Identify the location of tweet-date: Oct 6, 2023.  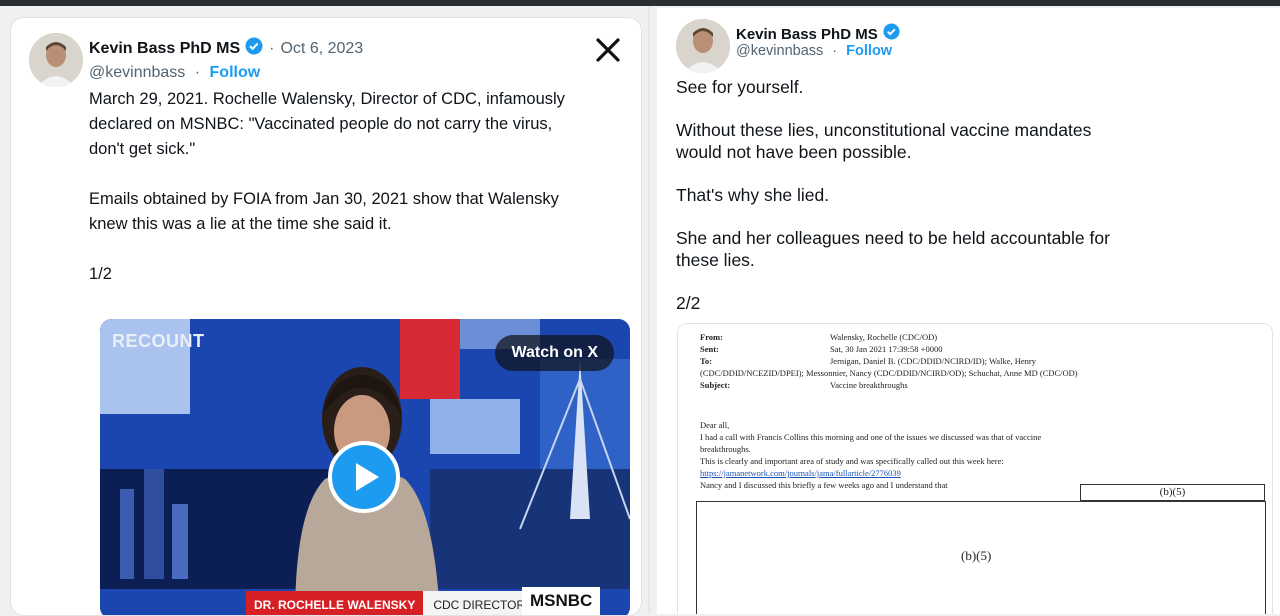
(321, 49).